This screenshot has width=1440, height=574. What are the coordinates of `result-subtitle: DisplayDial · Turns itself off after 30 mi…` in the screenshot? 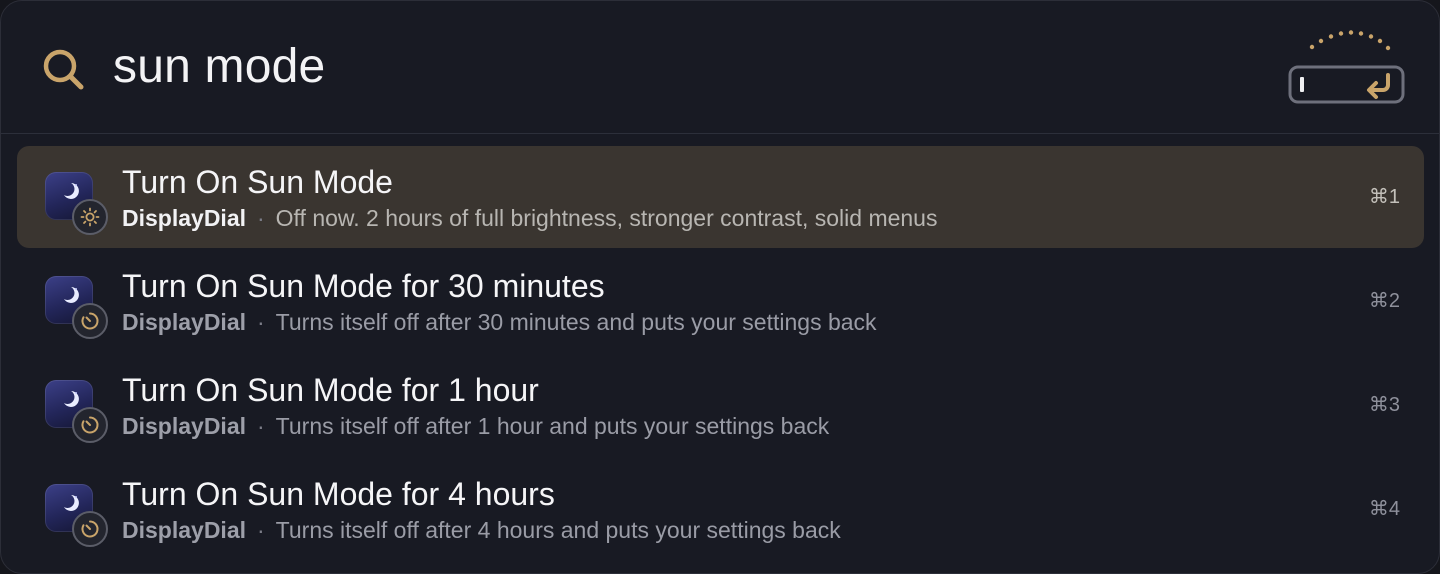 It's located at (499, 322).